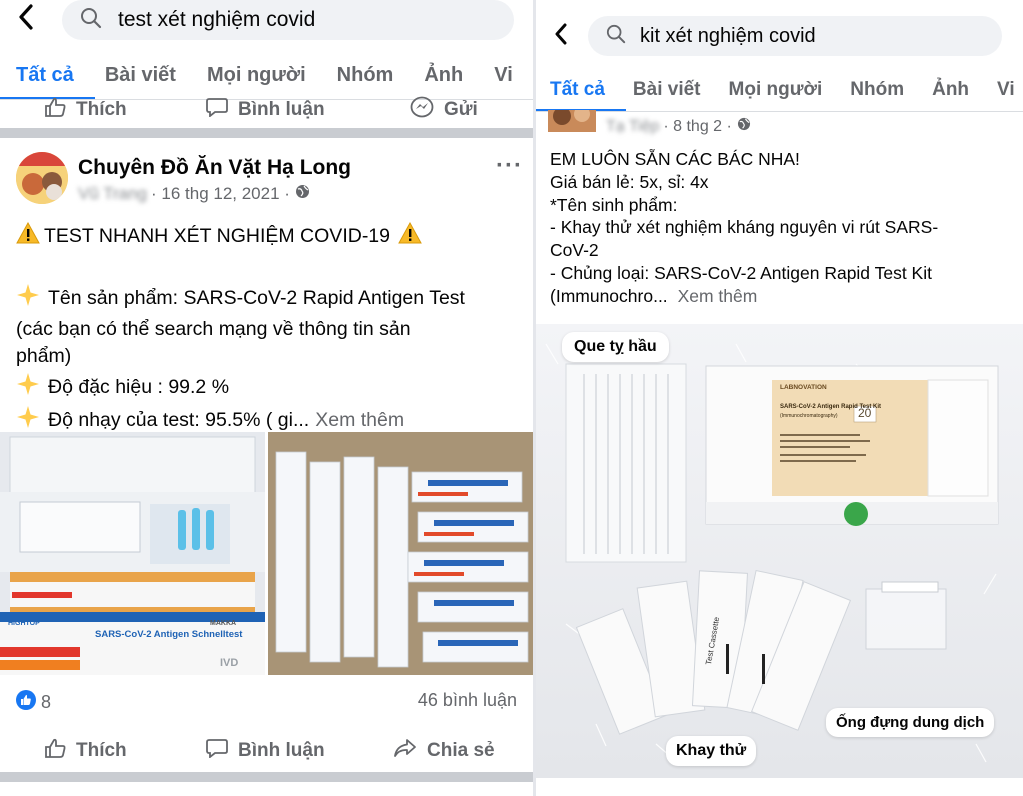  I want to click on share-arrow-icon, so click(405, 751).